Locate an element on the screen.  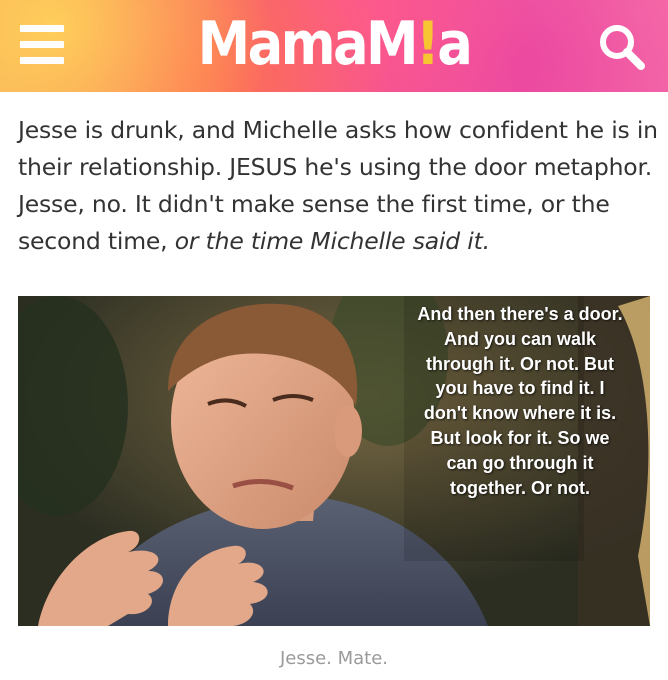
article-paragraph-italic: or the time Michelle said it. is located at coordinates (332, 241).